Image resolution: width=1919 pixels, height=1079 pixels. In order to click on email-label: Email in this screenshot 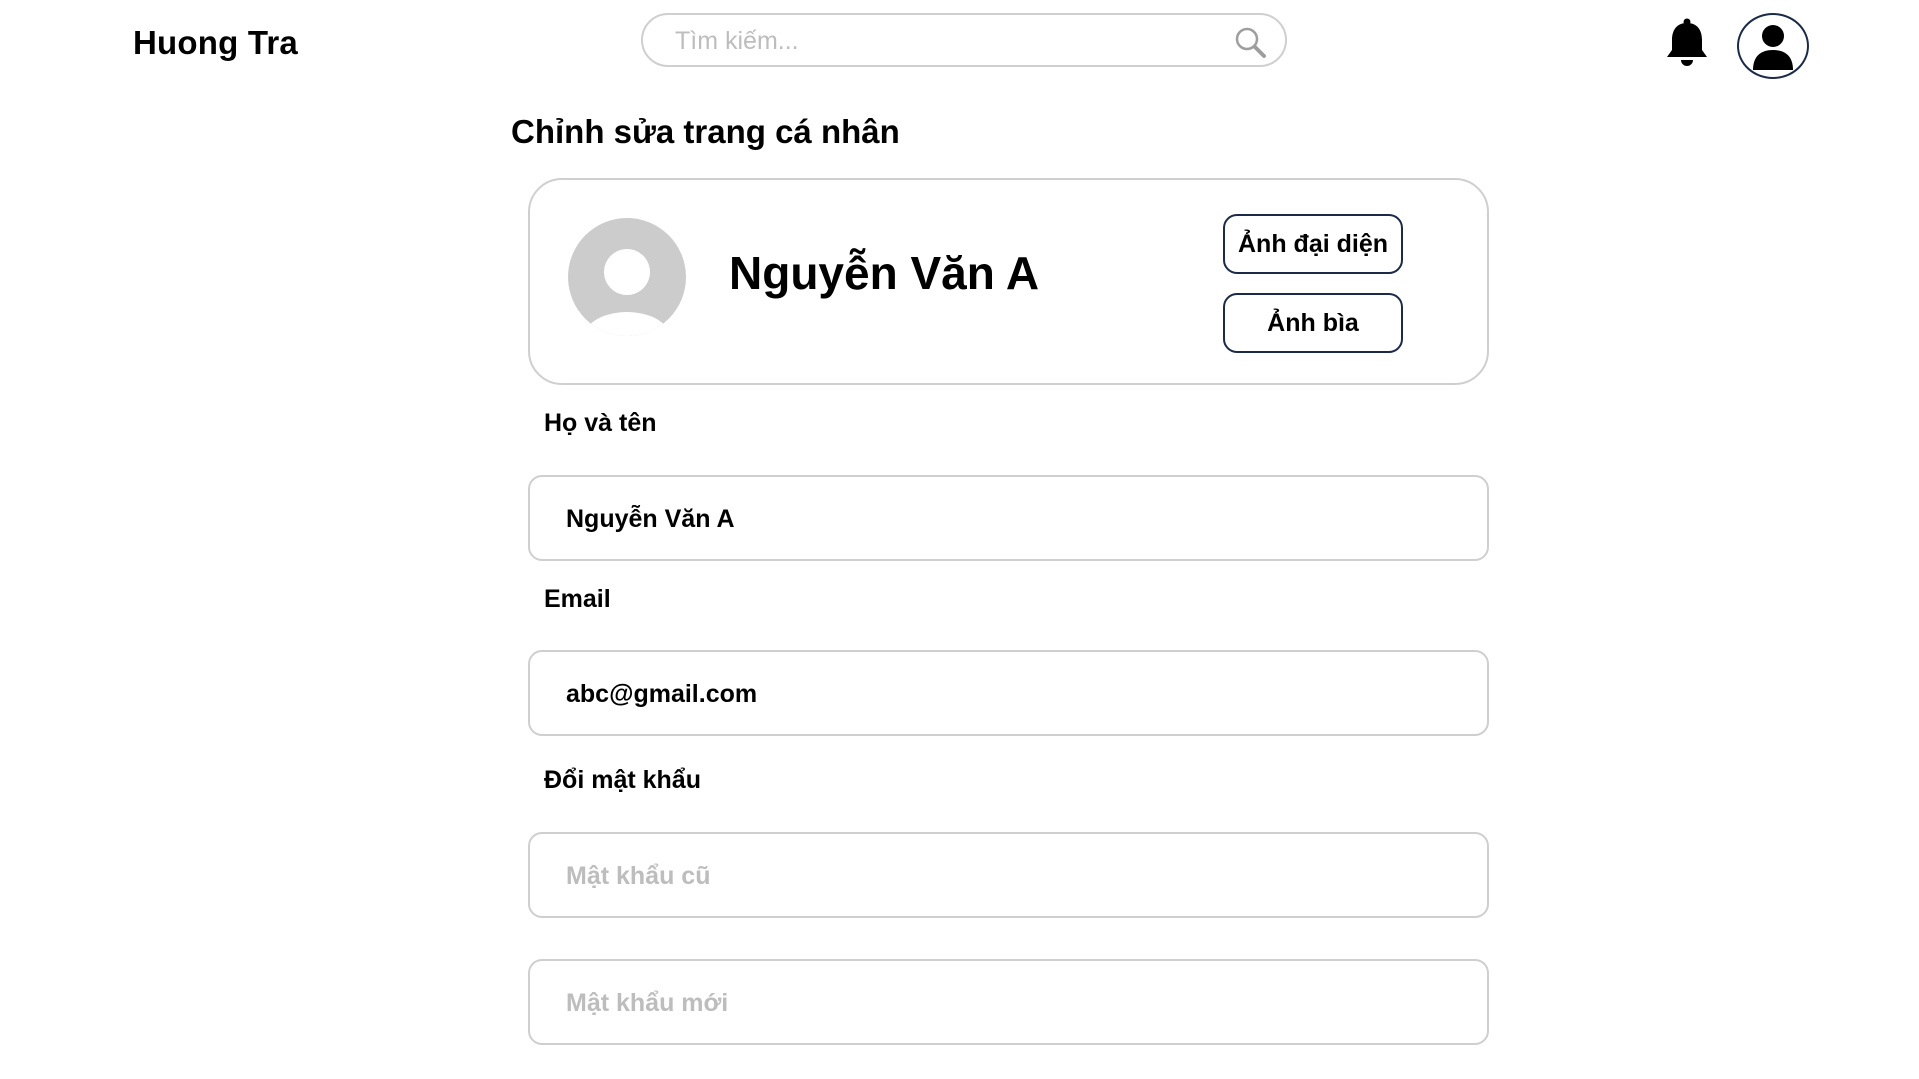, I will do `click(577, 599)`.